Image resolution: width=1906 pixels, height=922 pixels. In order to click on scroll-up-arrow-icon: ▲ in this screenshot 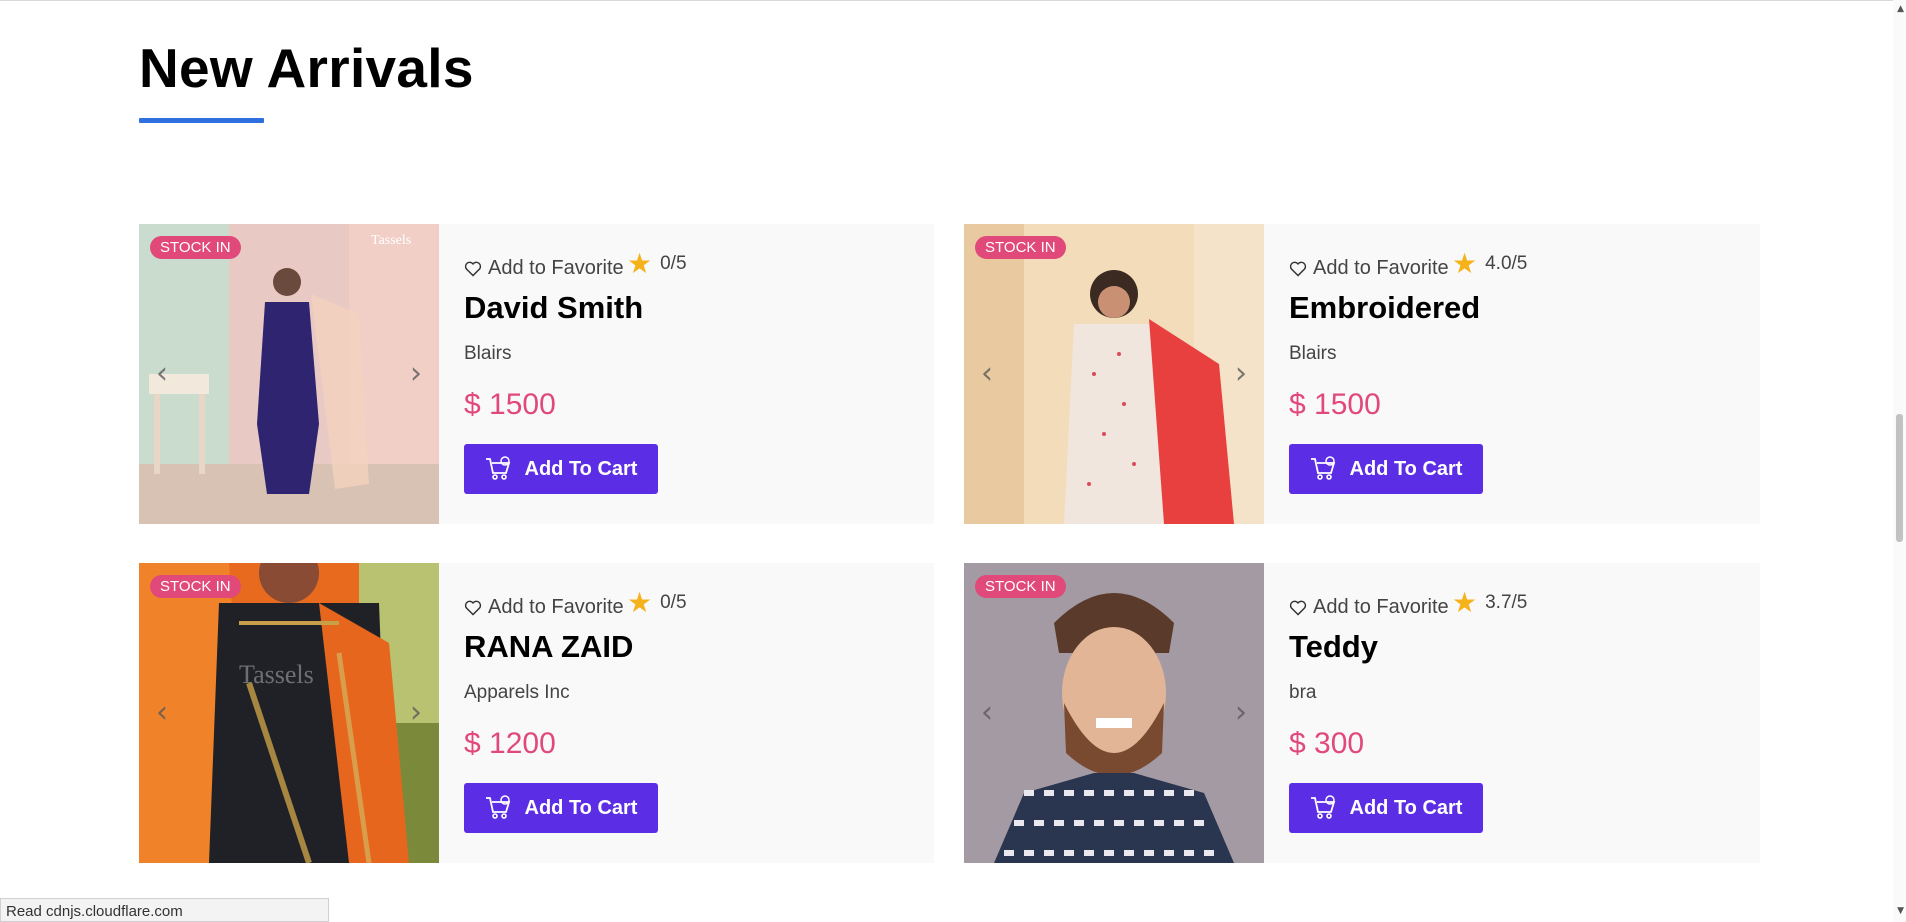, I will do `click(1900, 9)`.